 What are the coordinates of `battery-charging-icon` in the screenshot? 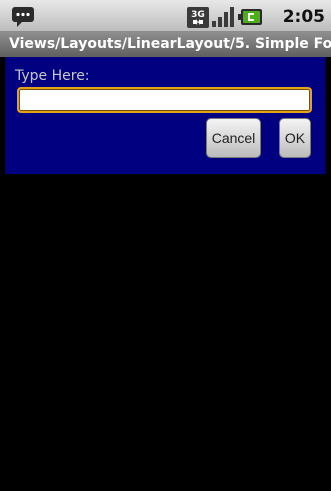 It's located at (250, 17).